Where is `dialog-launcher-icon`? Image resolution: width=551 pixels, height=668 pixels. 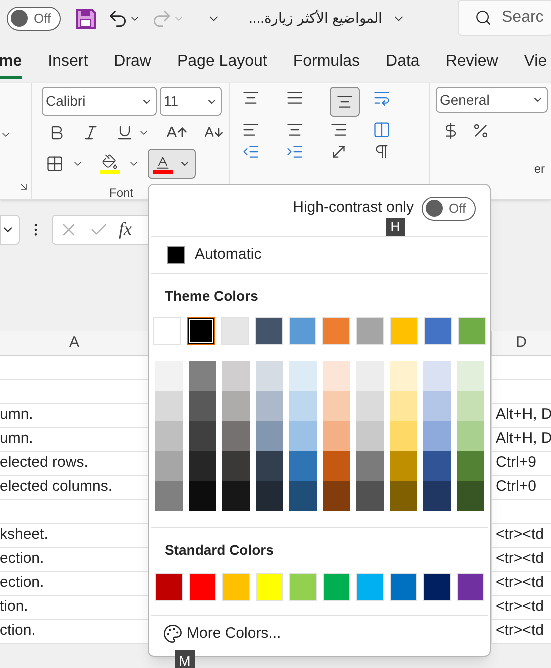
dialog-launcher-icon is located at coordinates (24, 187).